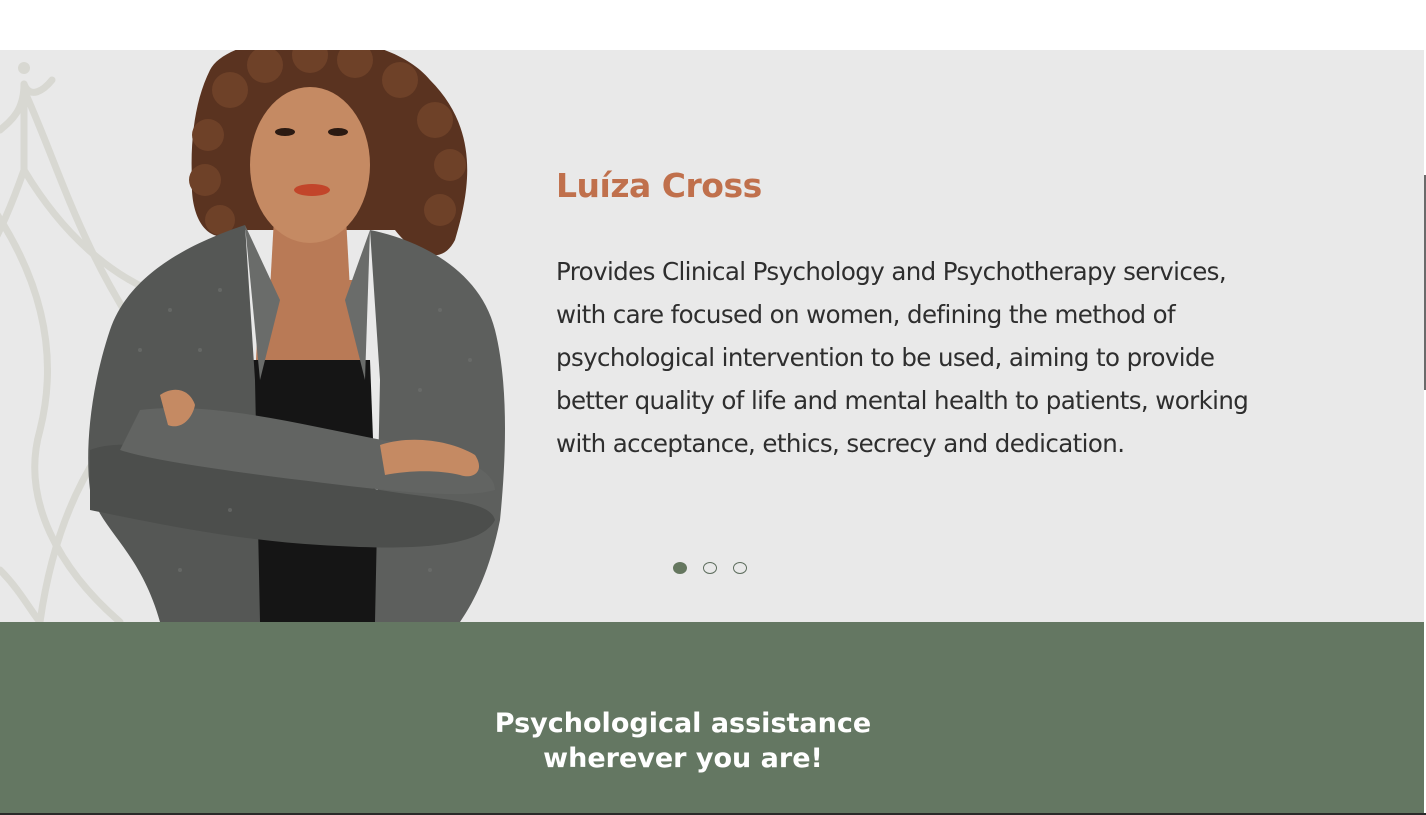  What do you see at coordinates (713, 25) in the screenshot?
I see `top-strip` at bounding box center [713, 25].